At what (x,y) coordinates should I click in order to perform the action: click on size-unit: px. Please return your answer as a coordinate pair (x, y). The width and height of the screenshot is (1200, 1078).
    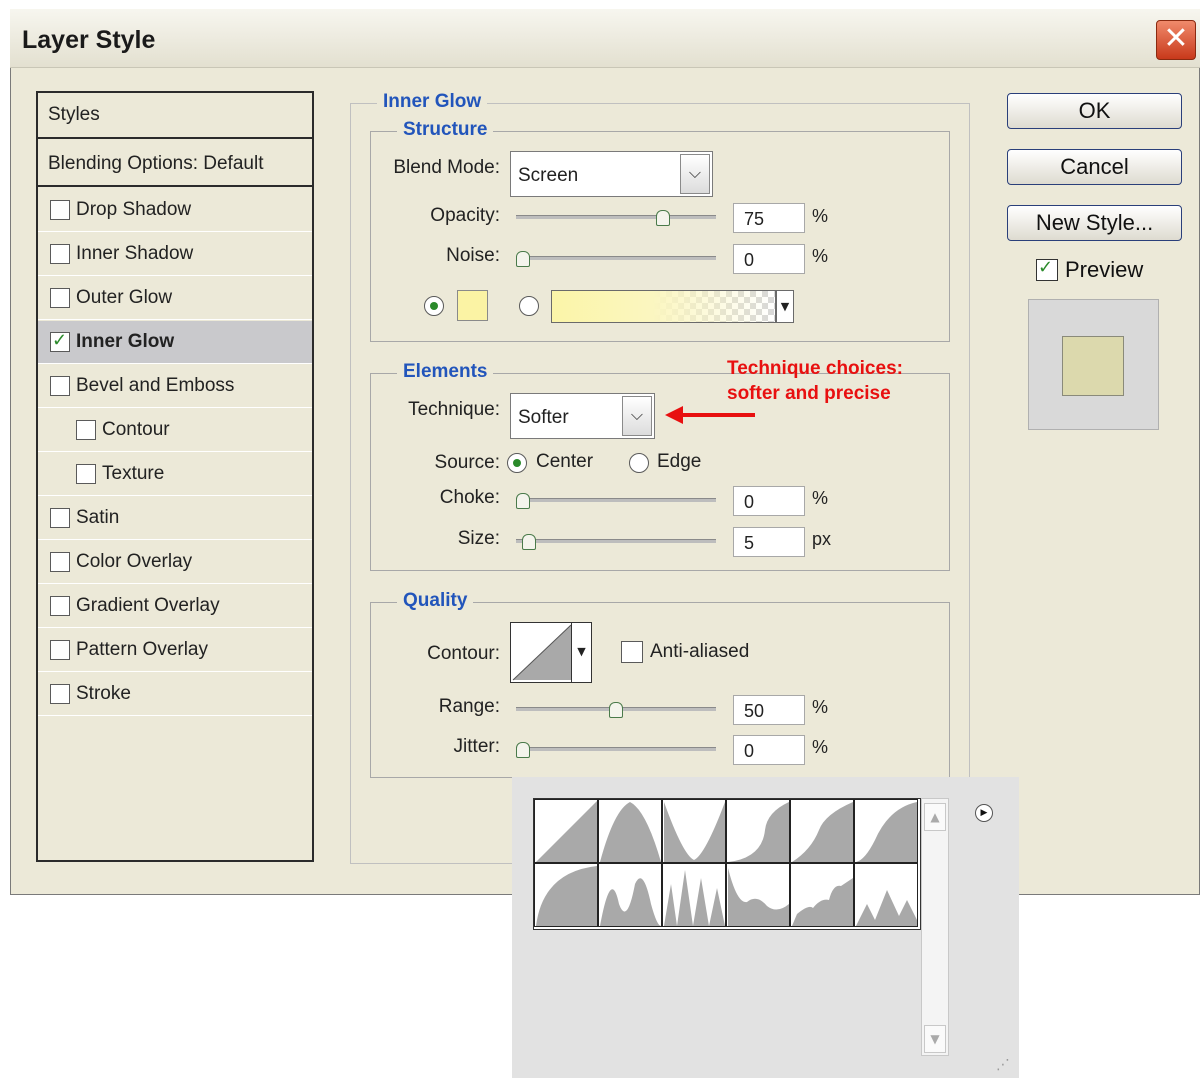
    Looking at the image, I should click on (822, 539).